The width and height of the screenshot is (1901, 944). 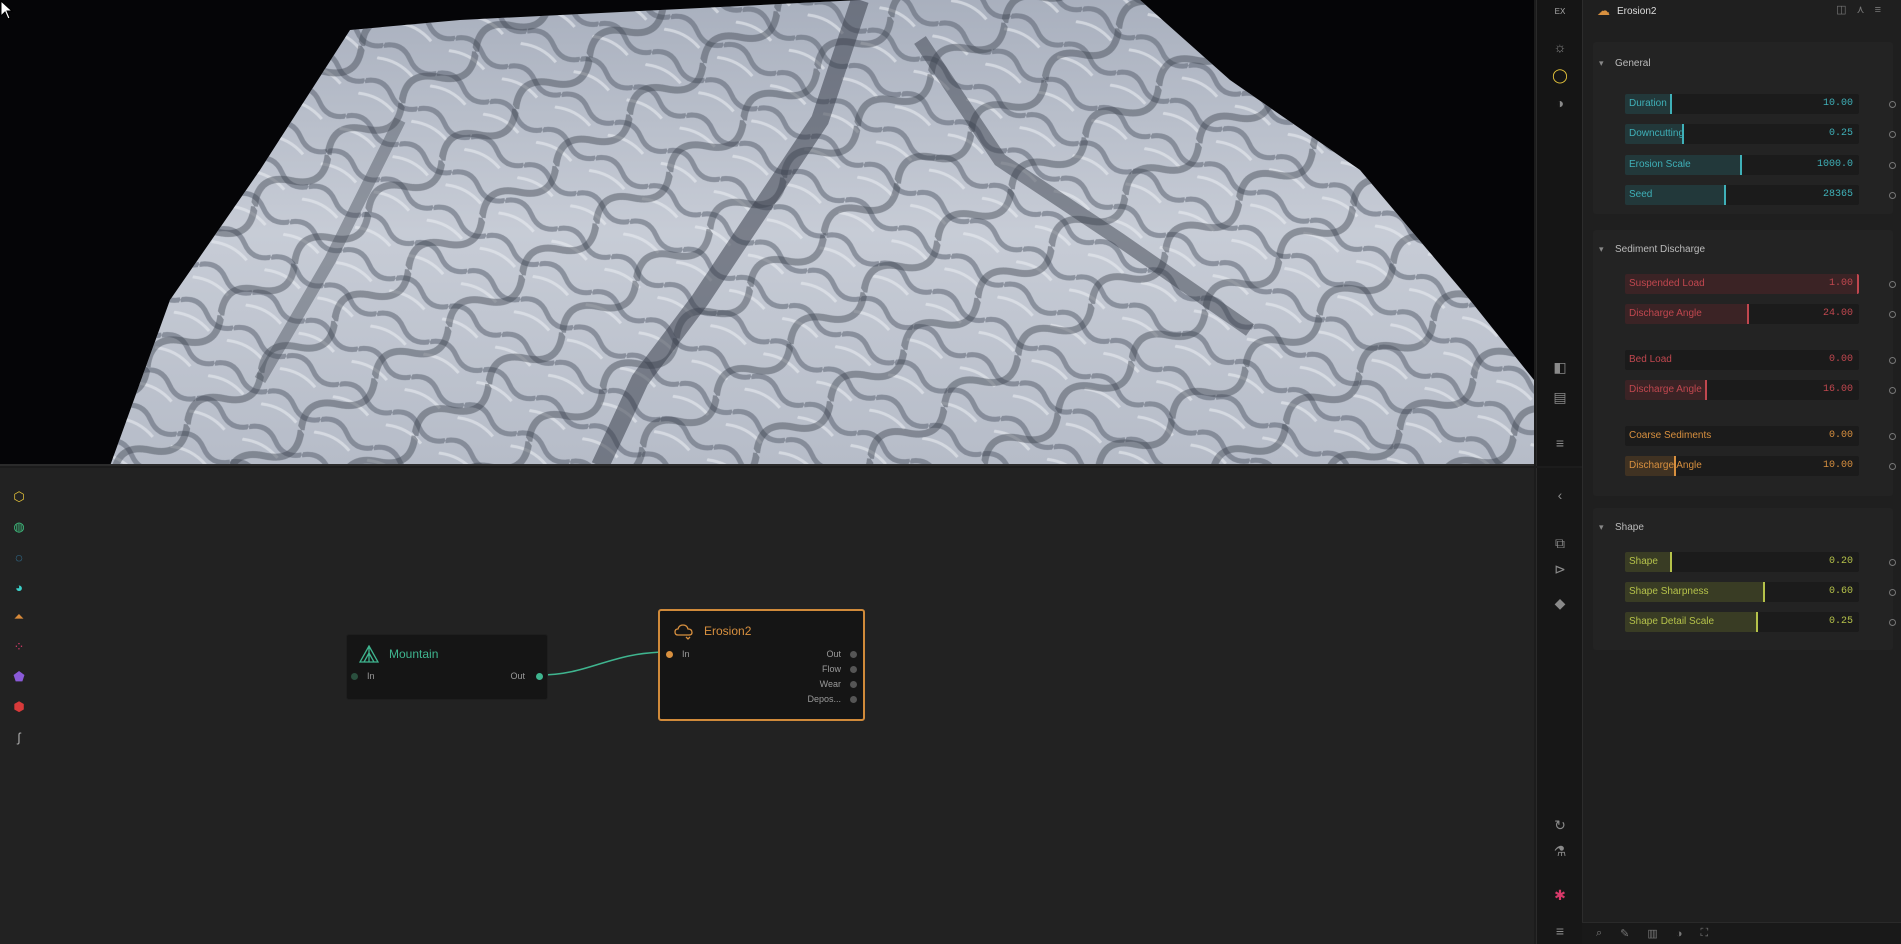 I want to click on slider-discharge-angle: Discharge Angle 24.00, so click(x=1742, y=314).